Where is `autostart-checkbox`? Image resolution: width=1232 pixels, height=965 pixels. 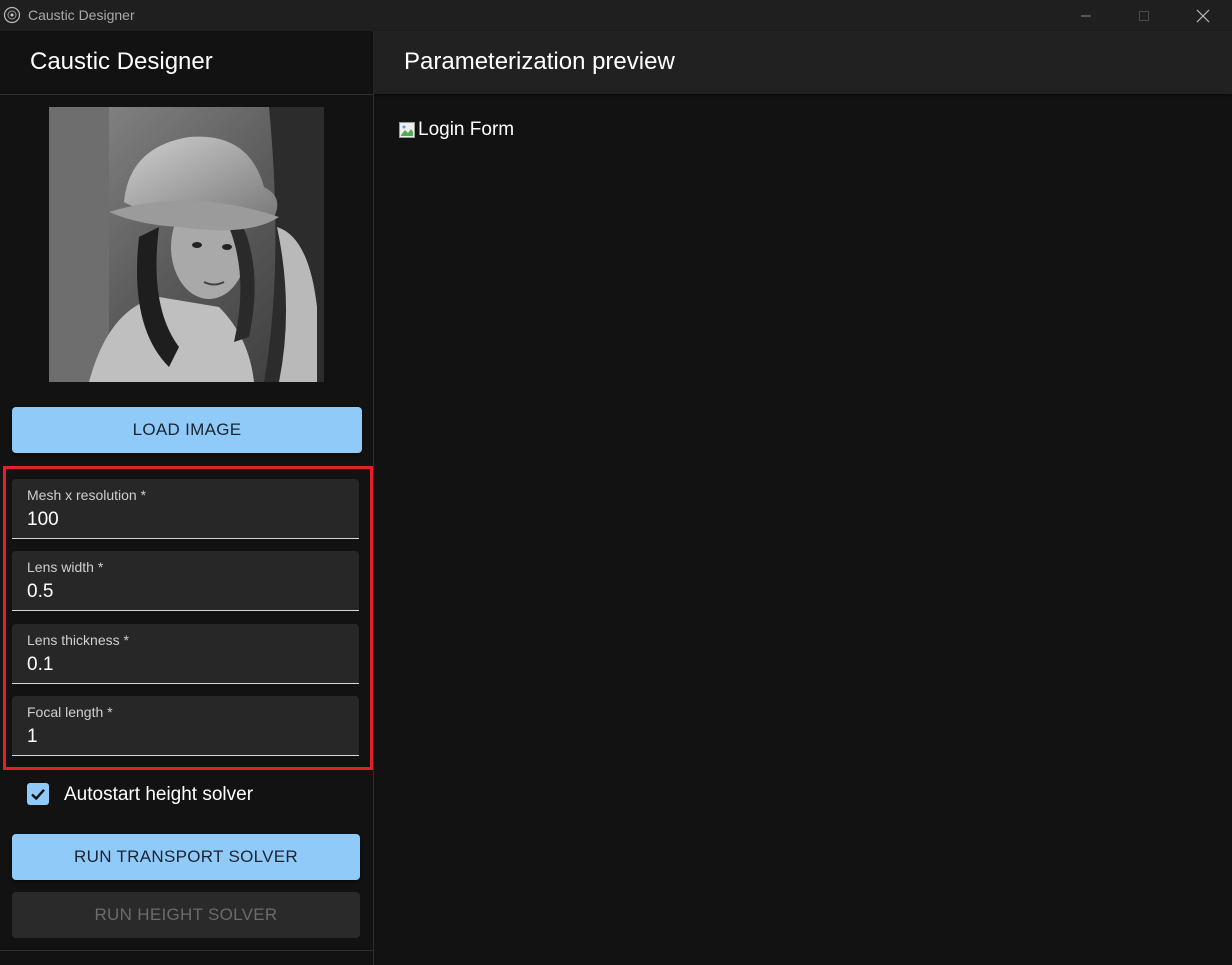
autostart-checkbox is located at coordinates (38, 794).